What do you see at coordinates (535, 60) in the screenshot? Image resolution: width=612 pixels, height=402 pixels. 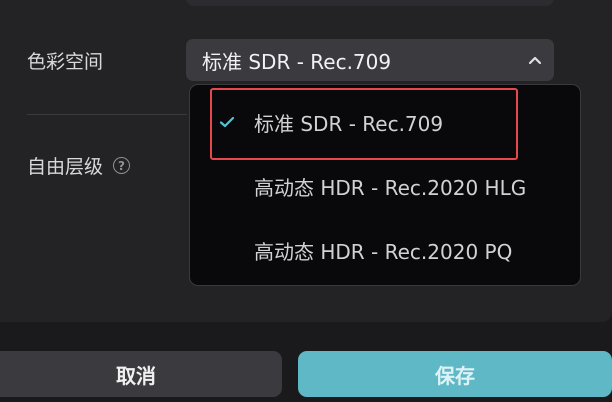 I see `chevron-up-icon` at bounding box center [535, 60].